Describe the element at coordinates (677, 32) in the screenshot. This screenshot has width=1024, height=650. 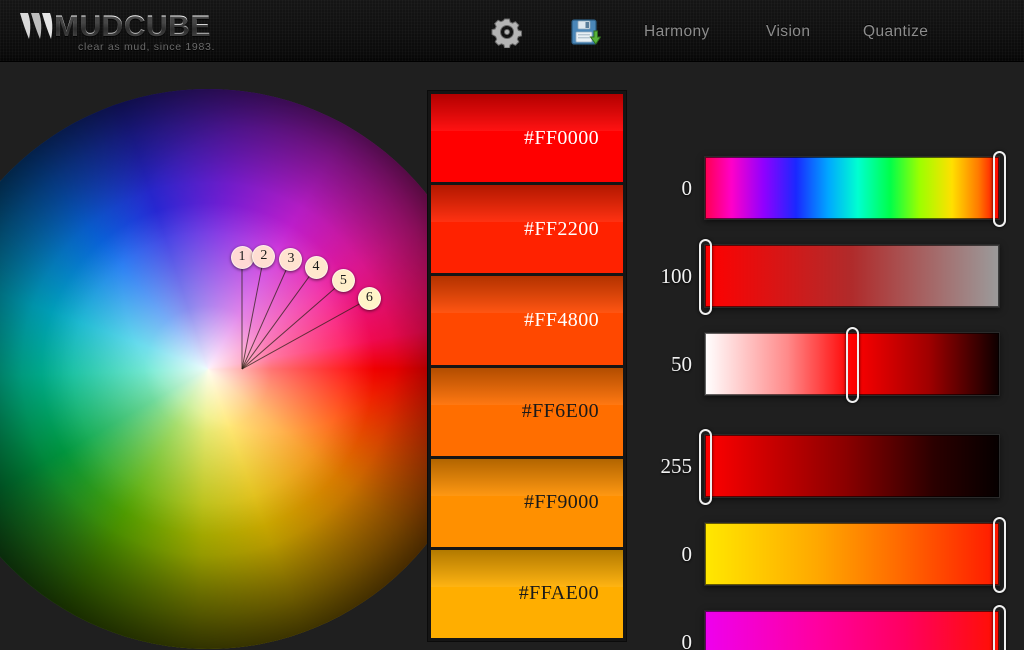
I see `nav-item-harmony: Harmony` at that location.